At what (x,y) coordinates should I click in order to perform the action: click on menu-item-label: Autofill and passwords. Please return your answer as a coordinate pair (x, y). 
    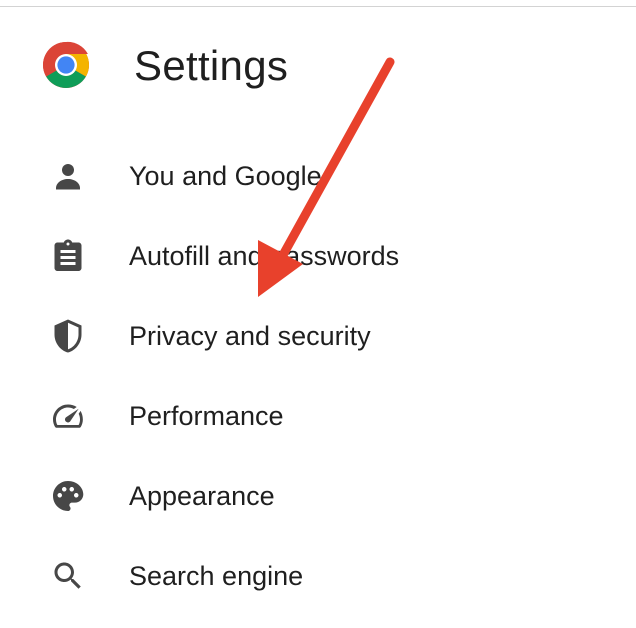
    Looking at the image, I should click on (264, 256).